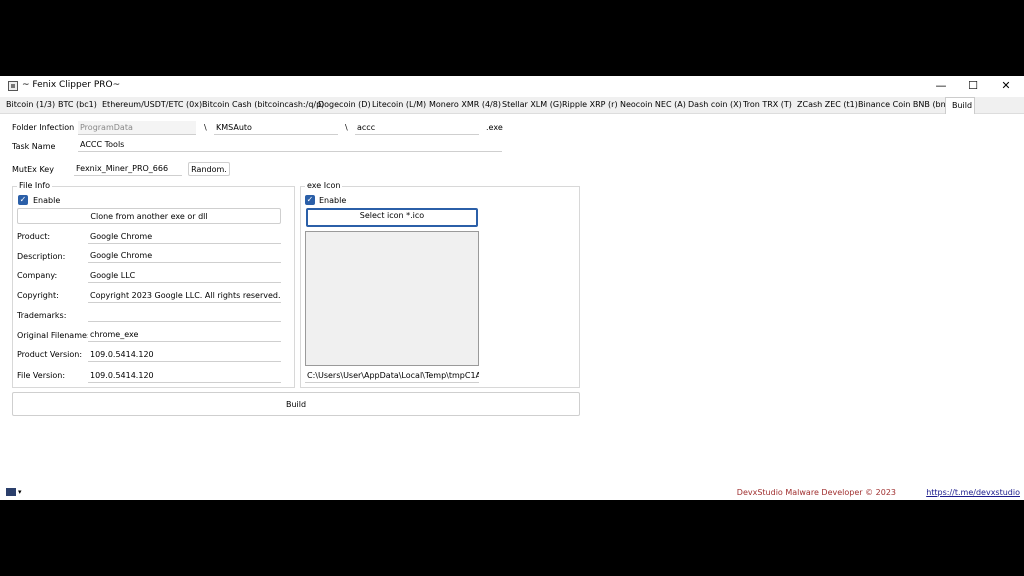 This screenshot has height=576, width=1024. Describe the element at coordinates (260, 105) in the screenshot. I see `tab-bitcoin-cash: Bitcoin Cash (bitcoincash:/q/p)` at that location.